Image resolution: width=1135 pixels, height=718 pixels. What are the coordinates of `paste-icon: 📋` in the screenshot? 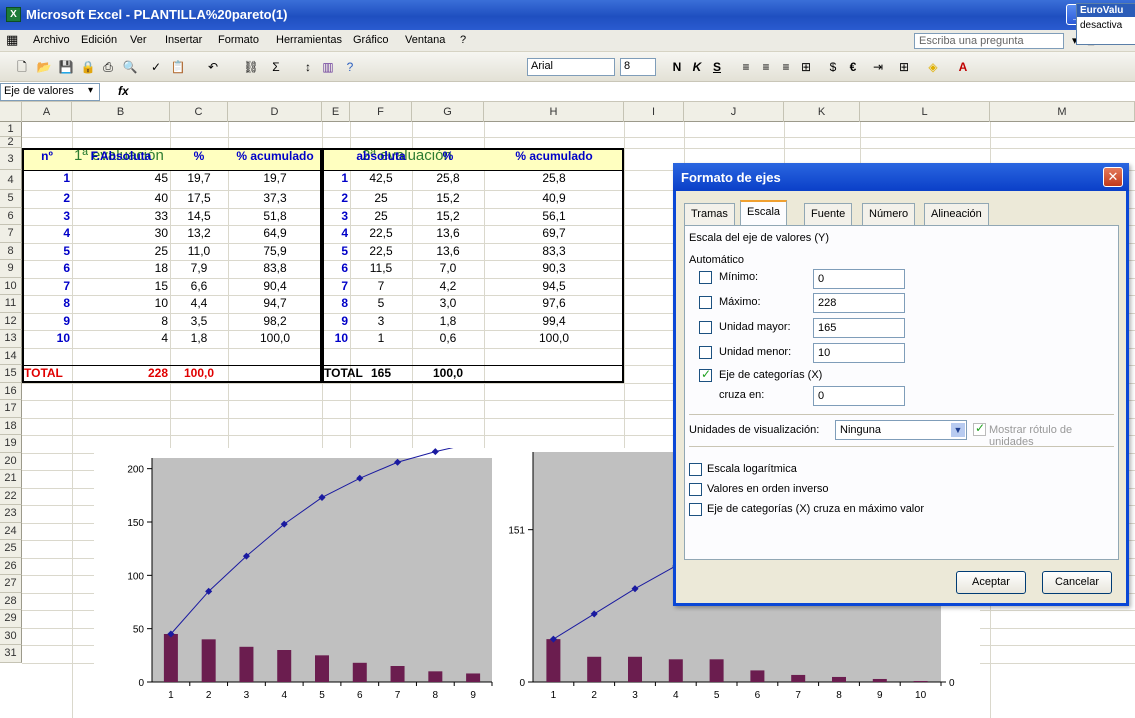 It's located at (178, 67).